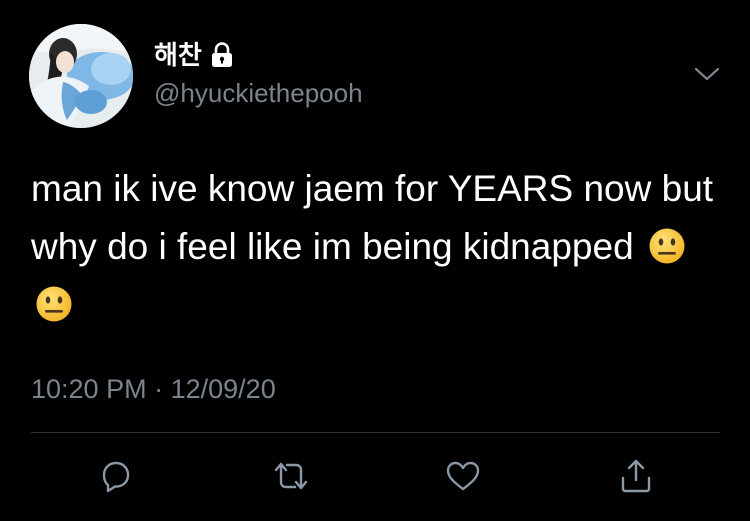 The width and height of the screenshot is (750, 521). What do you see at coordinates (375, 432) in the screenshot?
I see `divider` at bounding box center [375, 432].